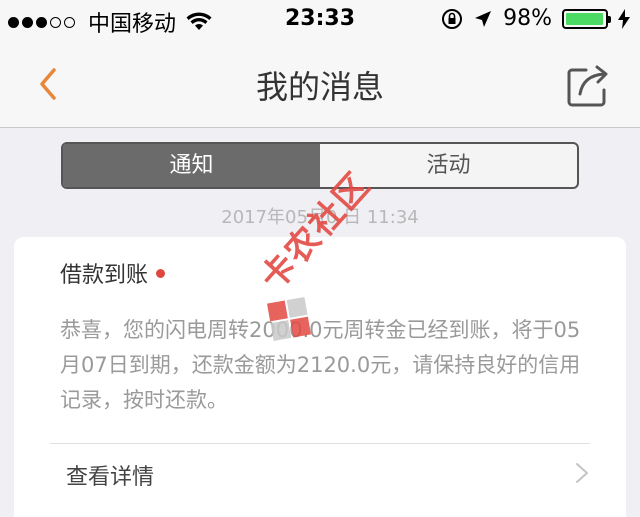 This screenshot has width=640, height=517. I want to click on page-title: 我的消息, so click(319, 87).